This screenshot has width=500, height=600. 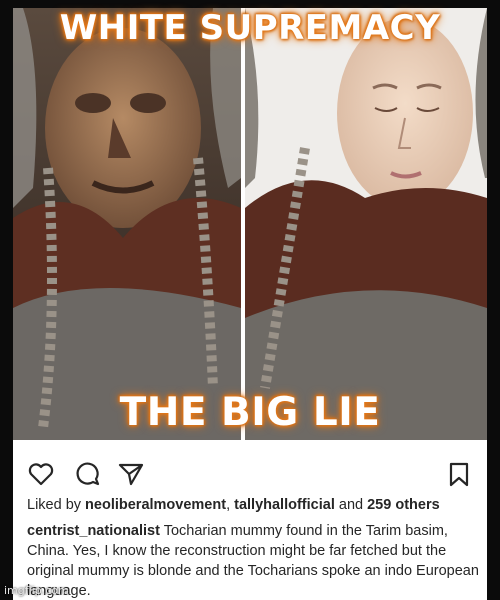 What do you see at coordinates (459, 474) in the screenshot?
I see `bookmark-icon` at bounding box center [459, 474].